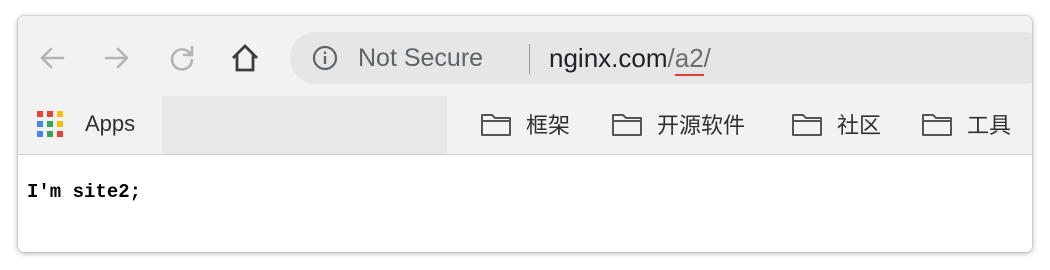 This screenshot has width=1050, height=270. I want to click on bookmark-folder-1: 框架, so click(525, 124).